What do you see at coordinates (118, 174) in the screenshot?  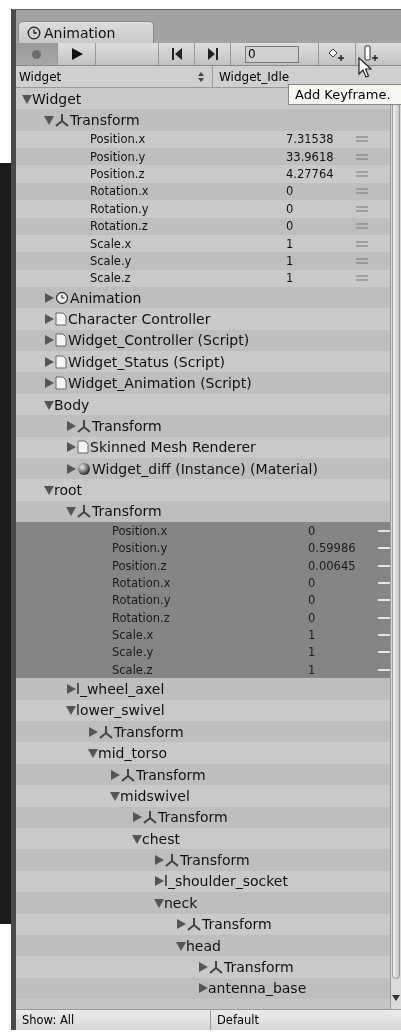 I see `property-name: Position.z` at bounding box center [118, 174].